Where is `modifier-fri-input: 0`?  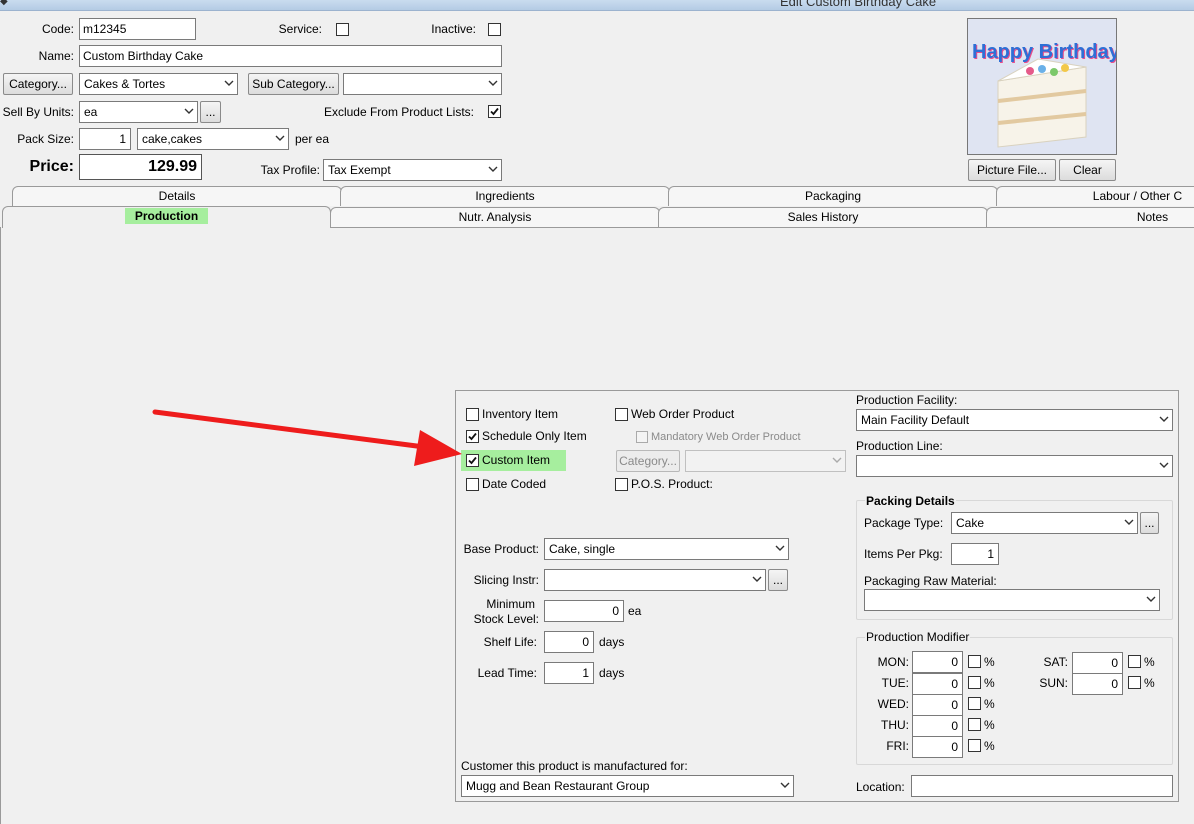
modifier-fri-input: 0 is located at coordinates (937, 747).